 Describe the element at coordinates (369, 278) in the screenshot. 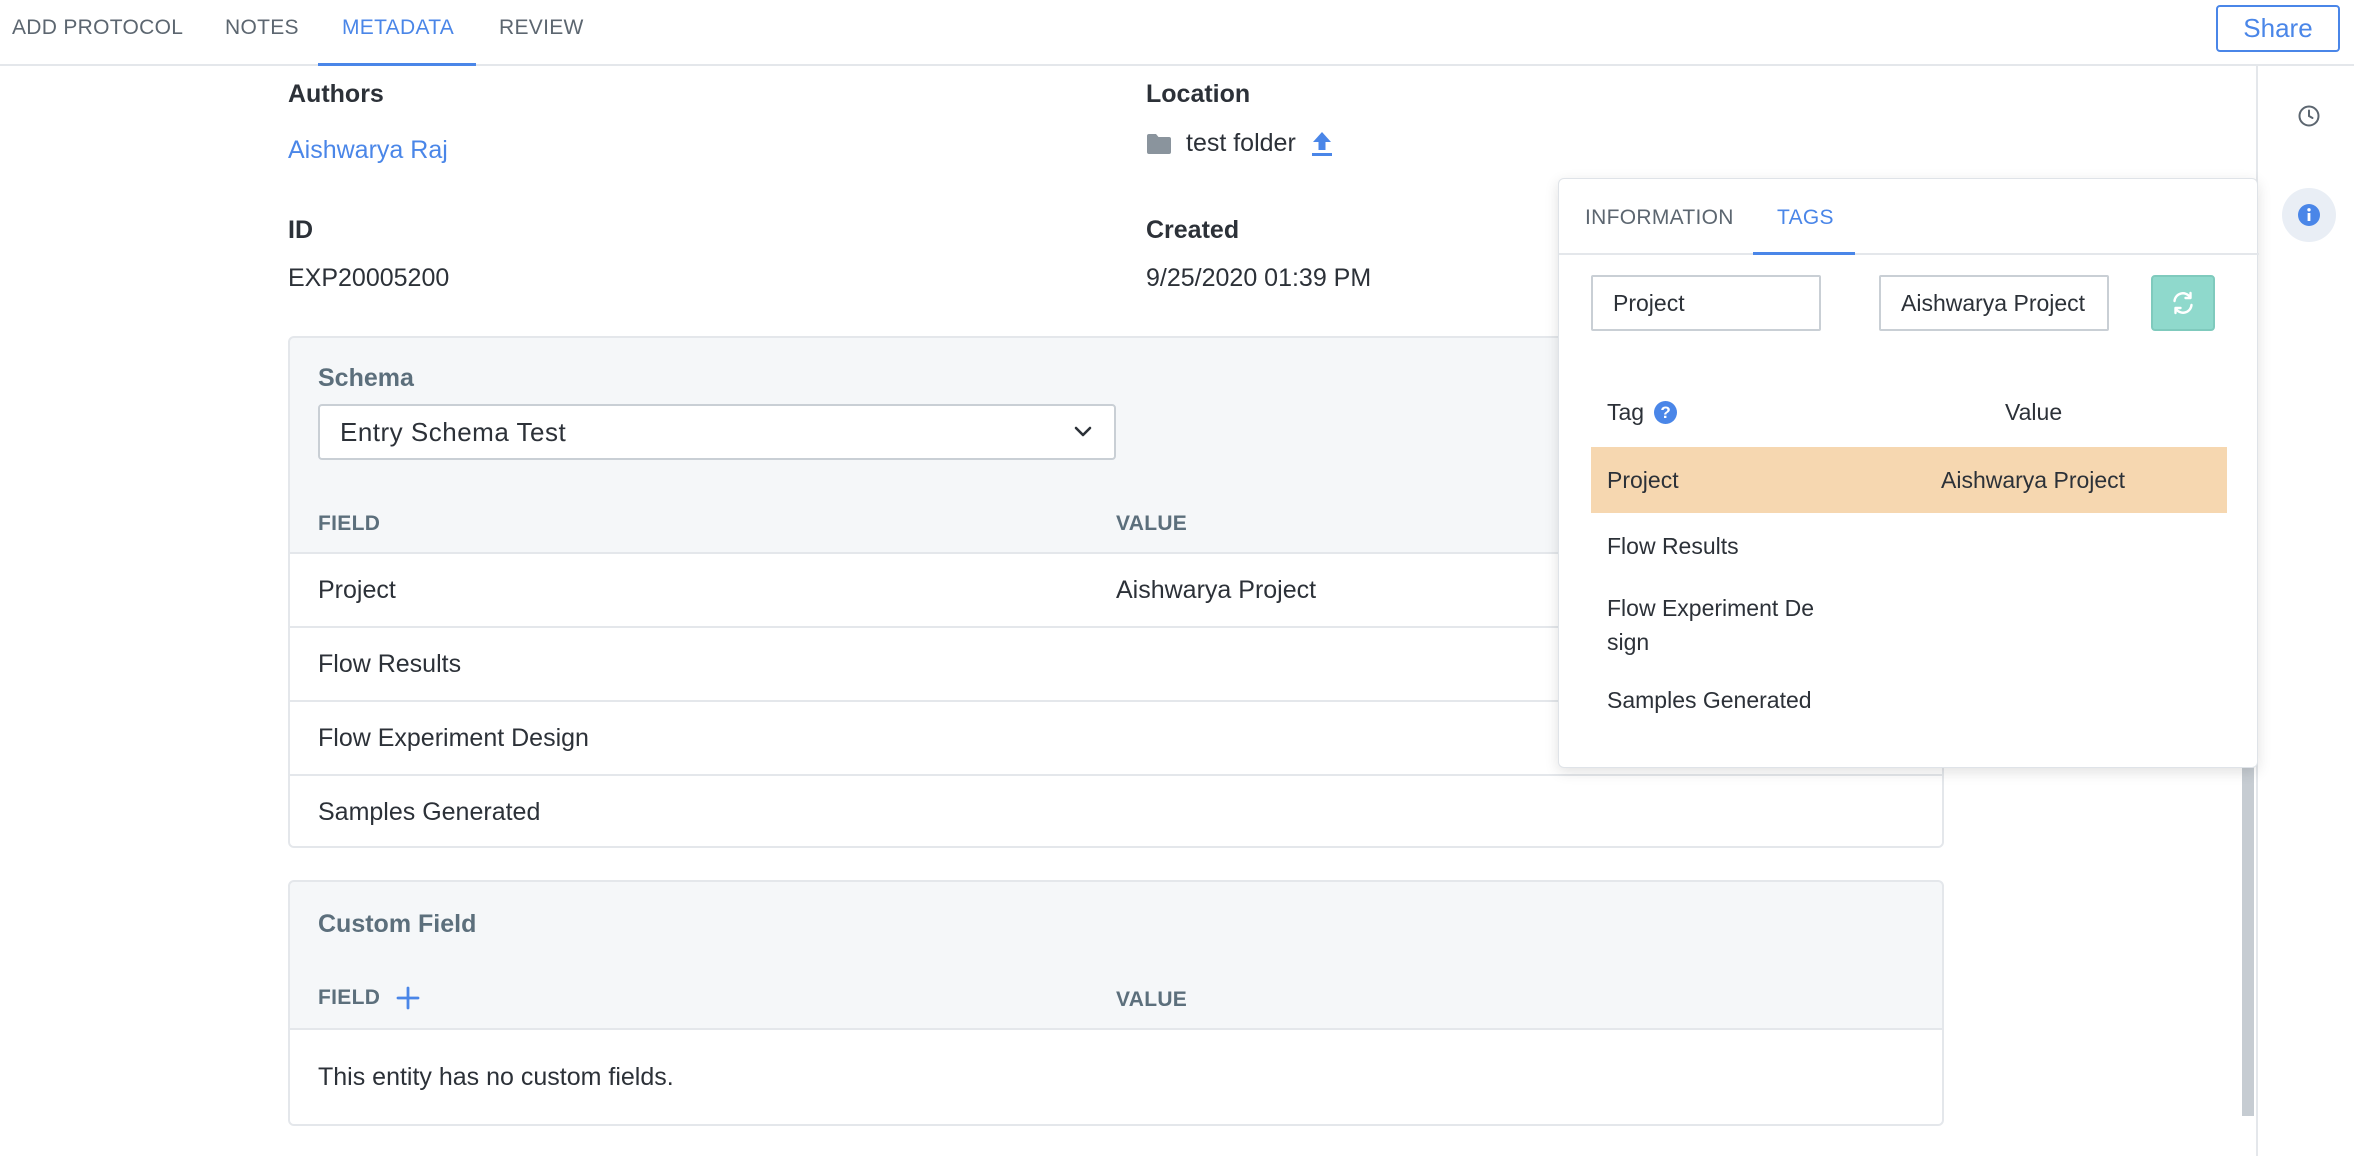

I see `id-value: EXP20005200` at that location.